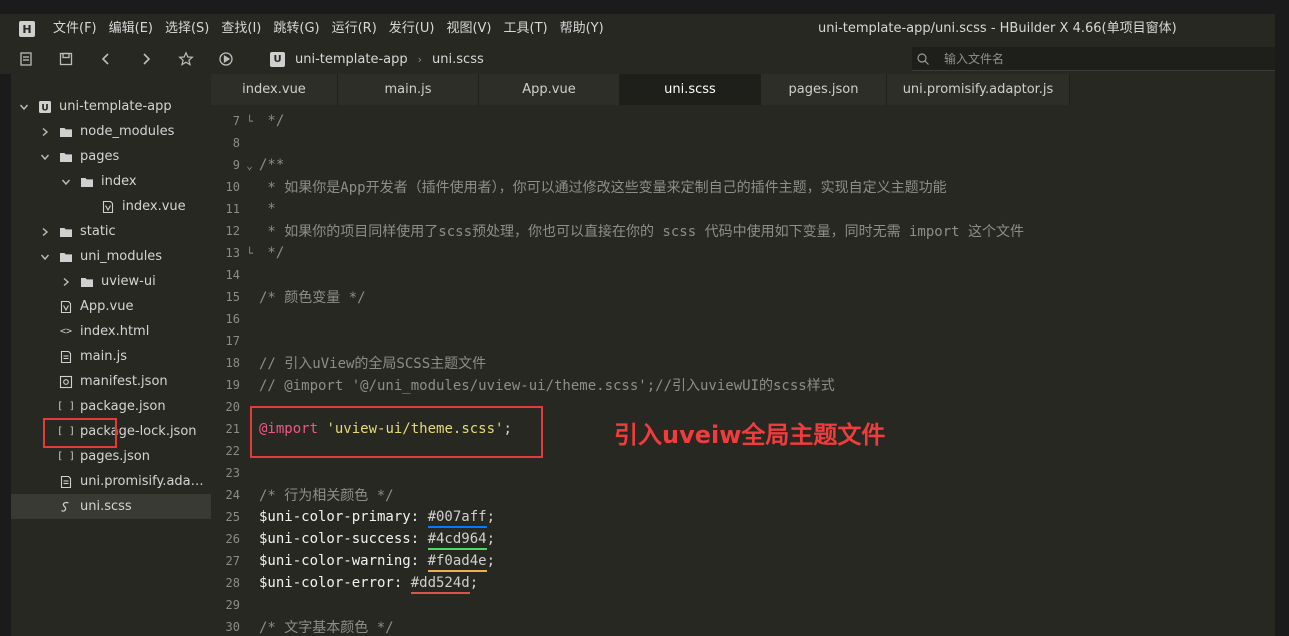 The width and height of the screenshot is (1289, 636). Describe the element at coordinates (232, 429) in the screenshot. I see `line-number: 21` at that location.